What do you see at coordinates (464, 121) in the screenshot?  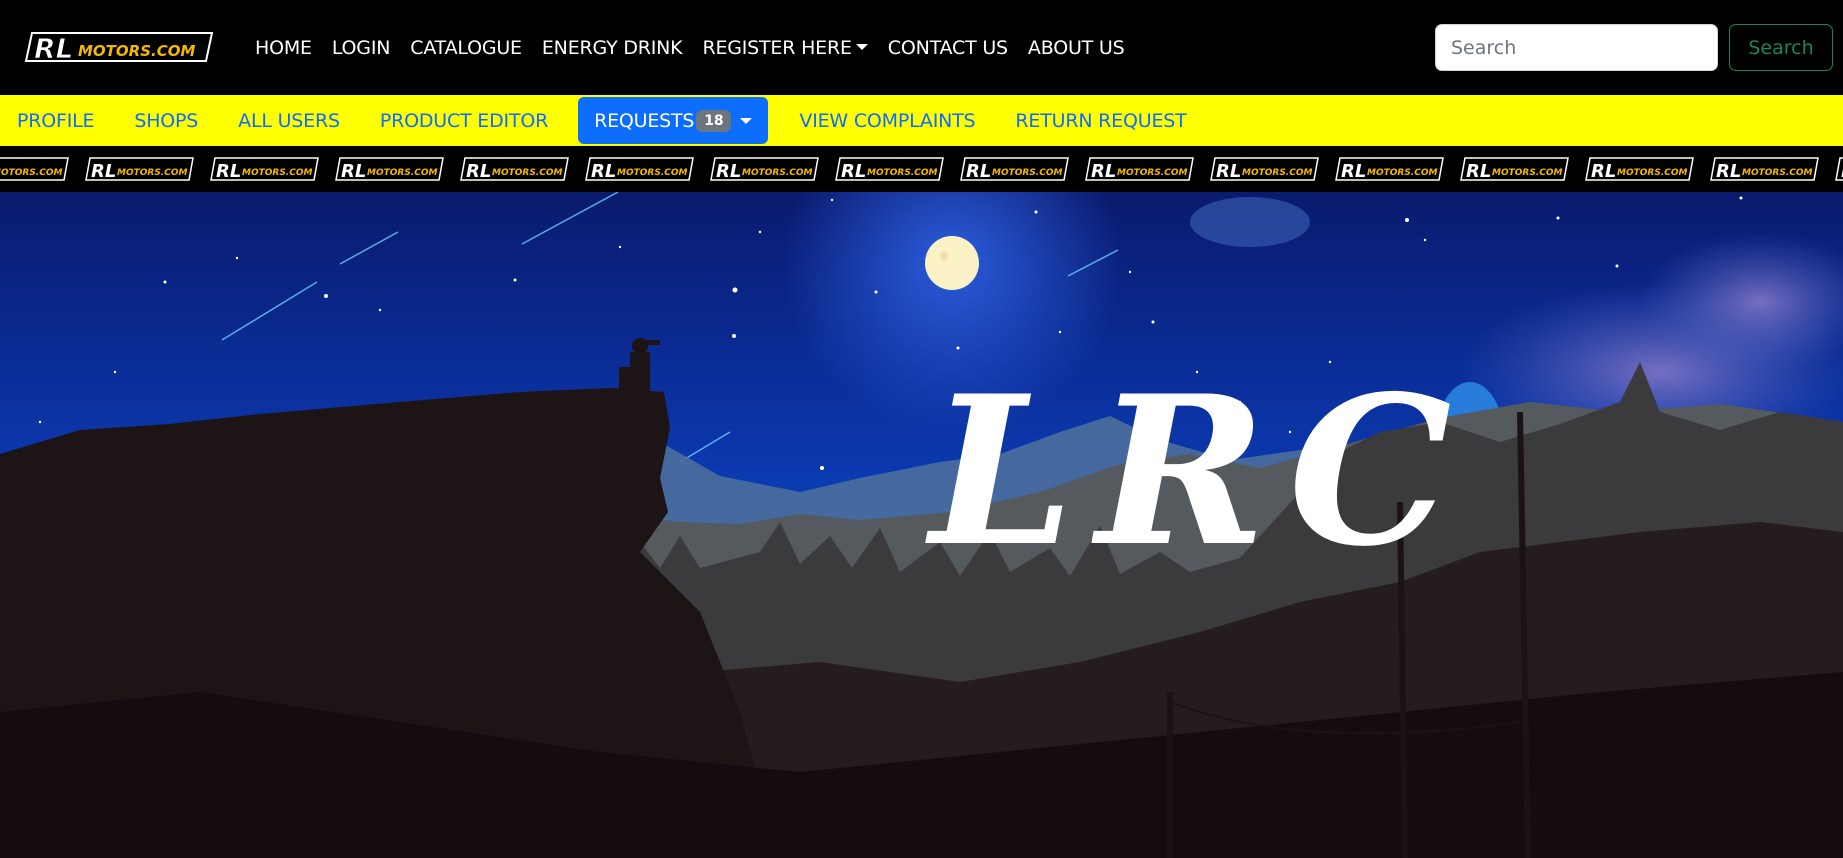 I see `admin-product-editor: PRODUCT EDITOR` at bounding box center [464, 121].